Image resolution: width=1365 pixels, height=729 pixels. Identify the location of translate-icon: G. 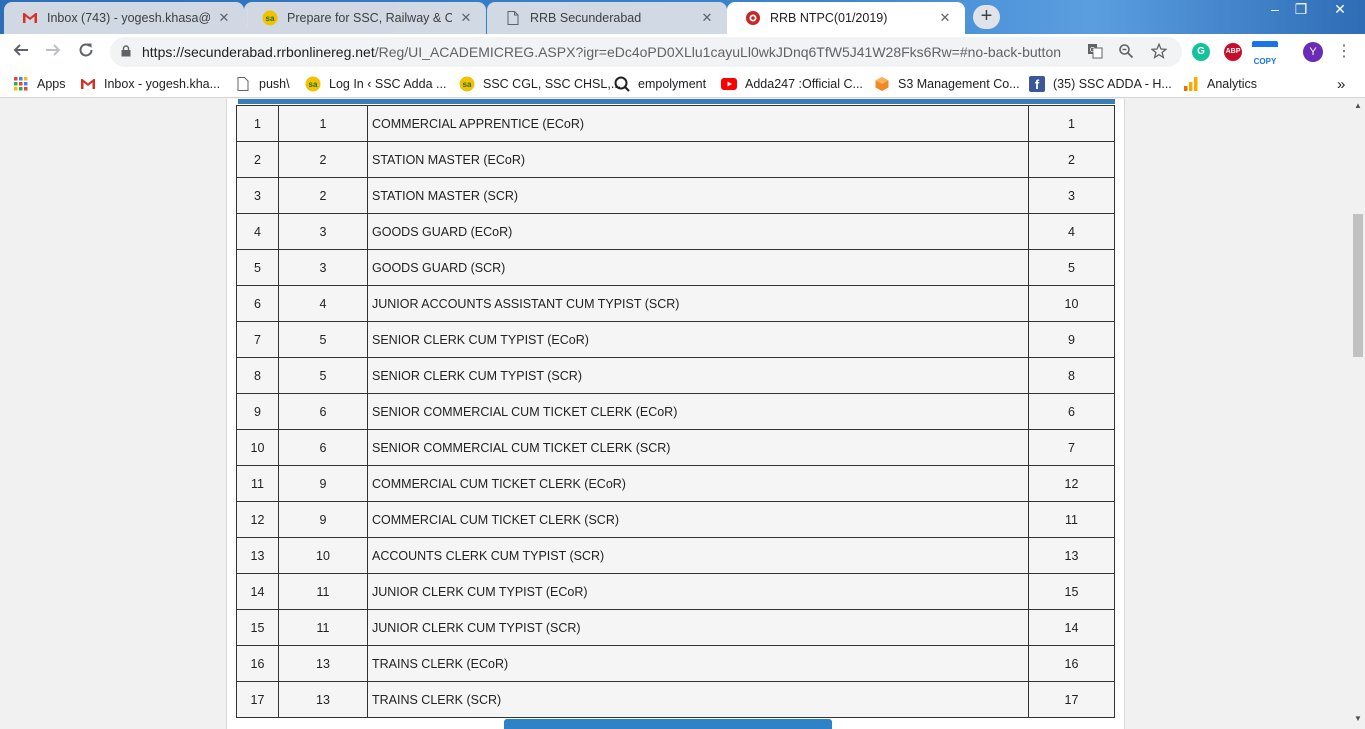
(1095, 52).